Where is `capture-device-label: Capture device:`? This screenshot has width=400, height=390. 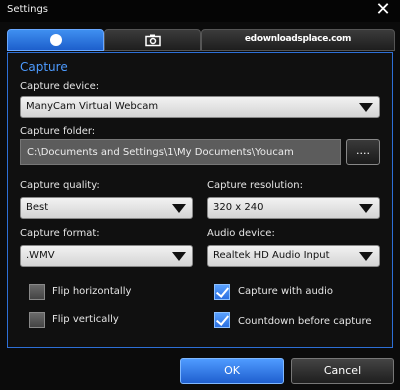
capture-device-label: Capture device: is located at coordinates (60, 86).